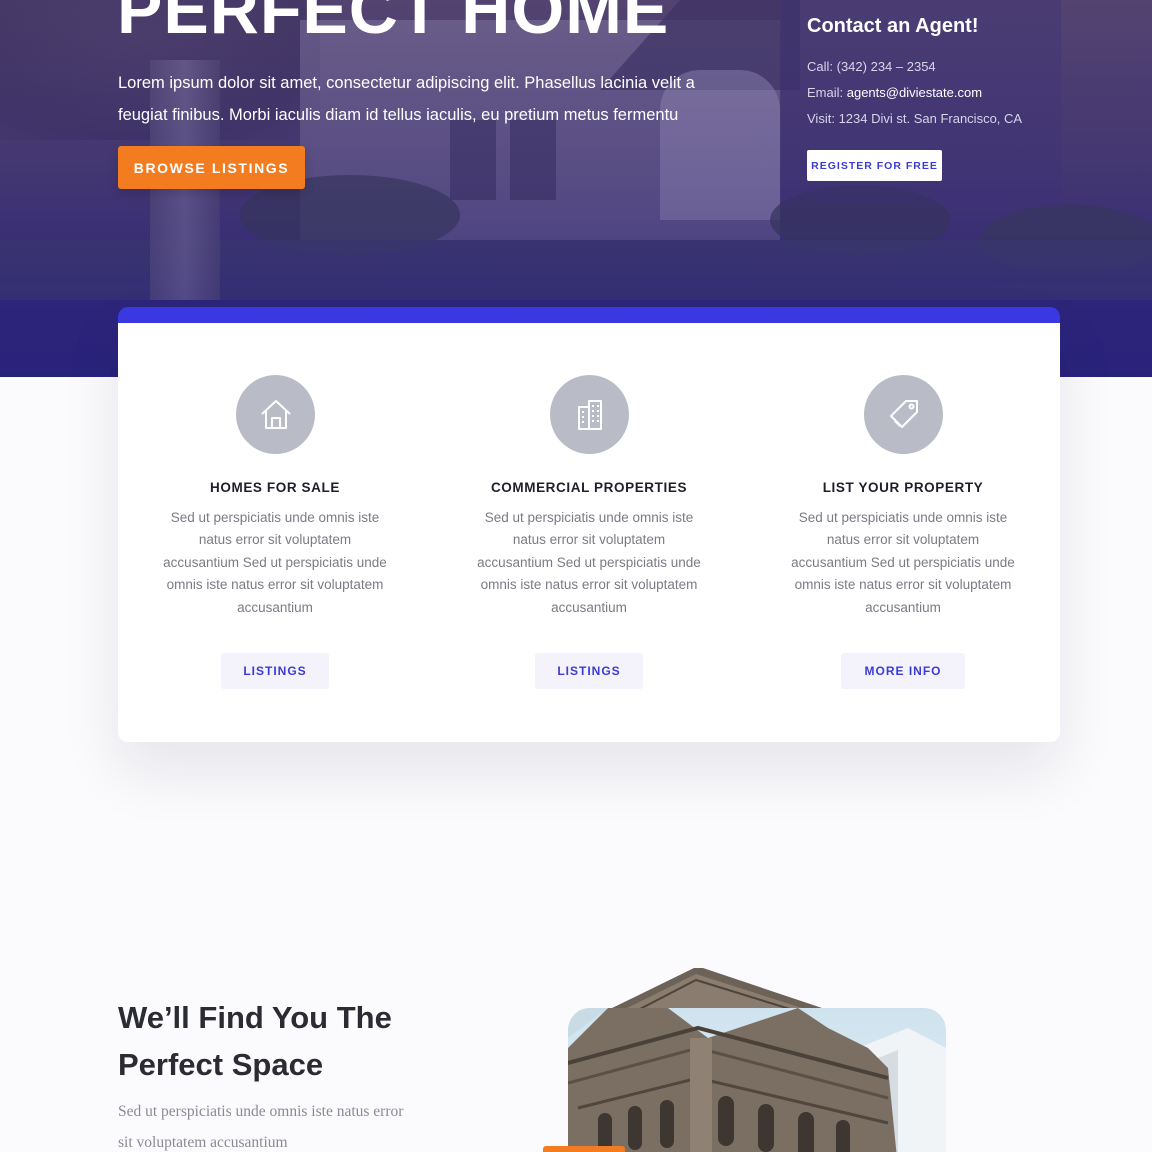 The height and width of the screenshot is (1152, 1152). I want to click on contact-visit: Visit: 1234 Divi st. San Francisco, CA, so click(914, 118).